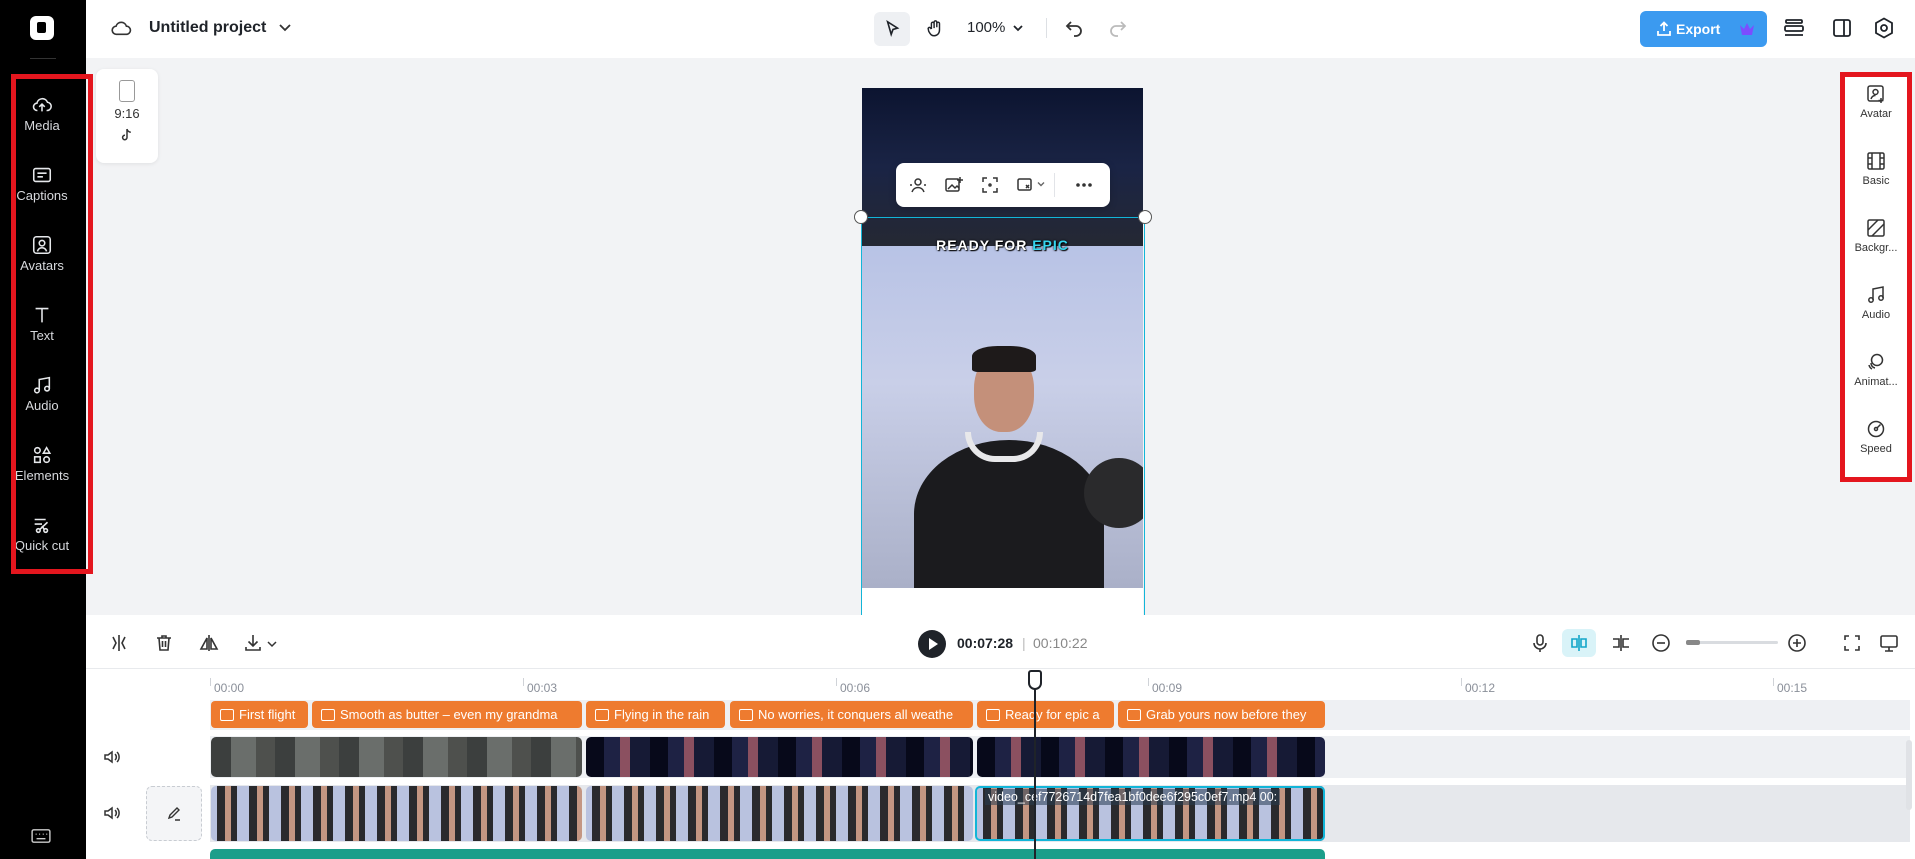 The width and height of the screenshot is (1915, 859). What do you see at coordinates (1794, 28) in the screenshot?
I see `layers-icon` at bounding box center [1794, 28].